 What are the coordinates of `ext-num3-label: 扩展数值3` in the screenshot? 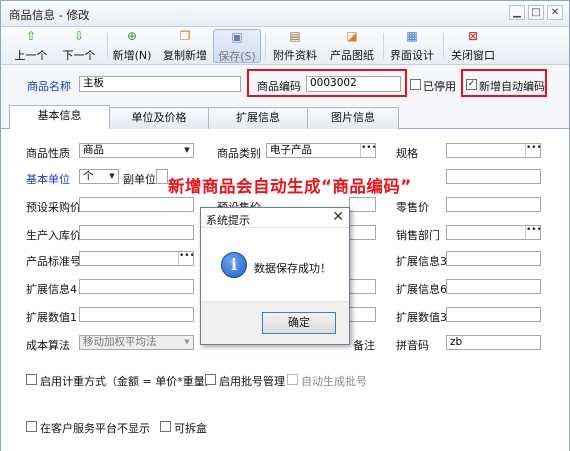 It's located at (421, 317).